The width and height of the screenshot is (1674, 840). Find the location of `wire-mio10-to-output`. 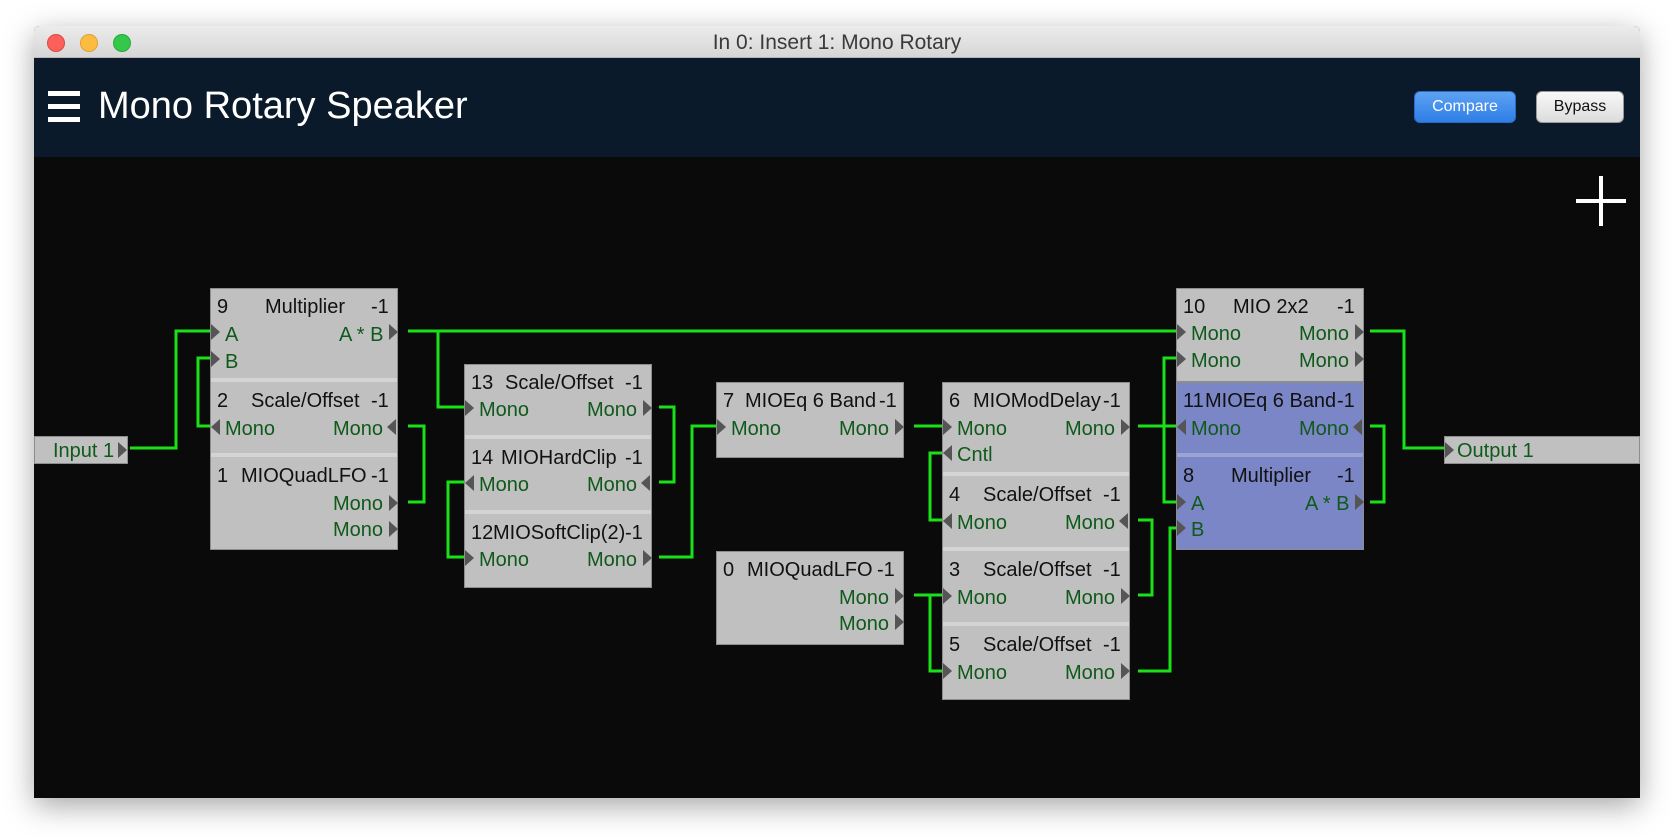

wire-mio10-to-output is located at coordinates (1407, 389).